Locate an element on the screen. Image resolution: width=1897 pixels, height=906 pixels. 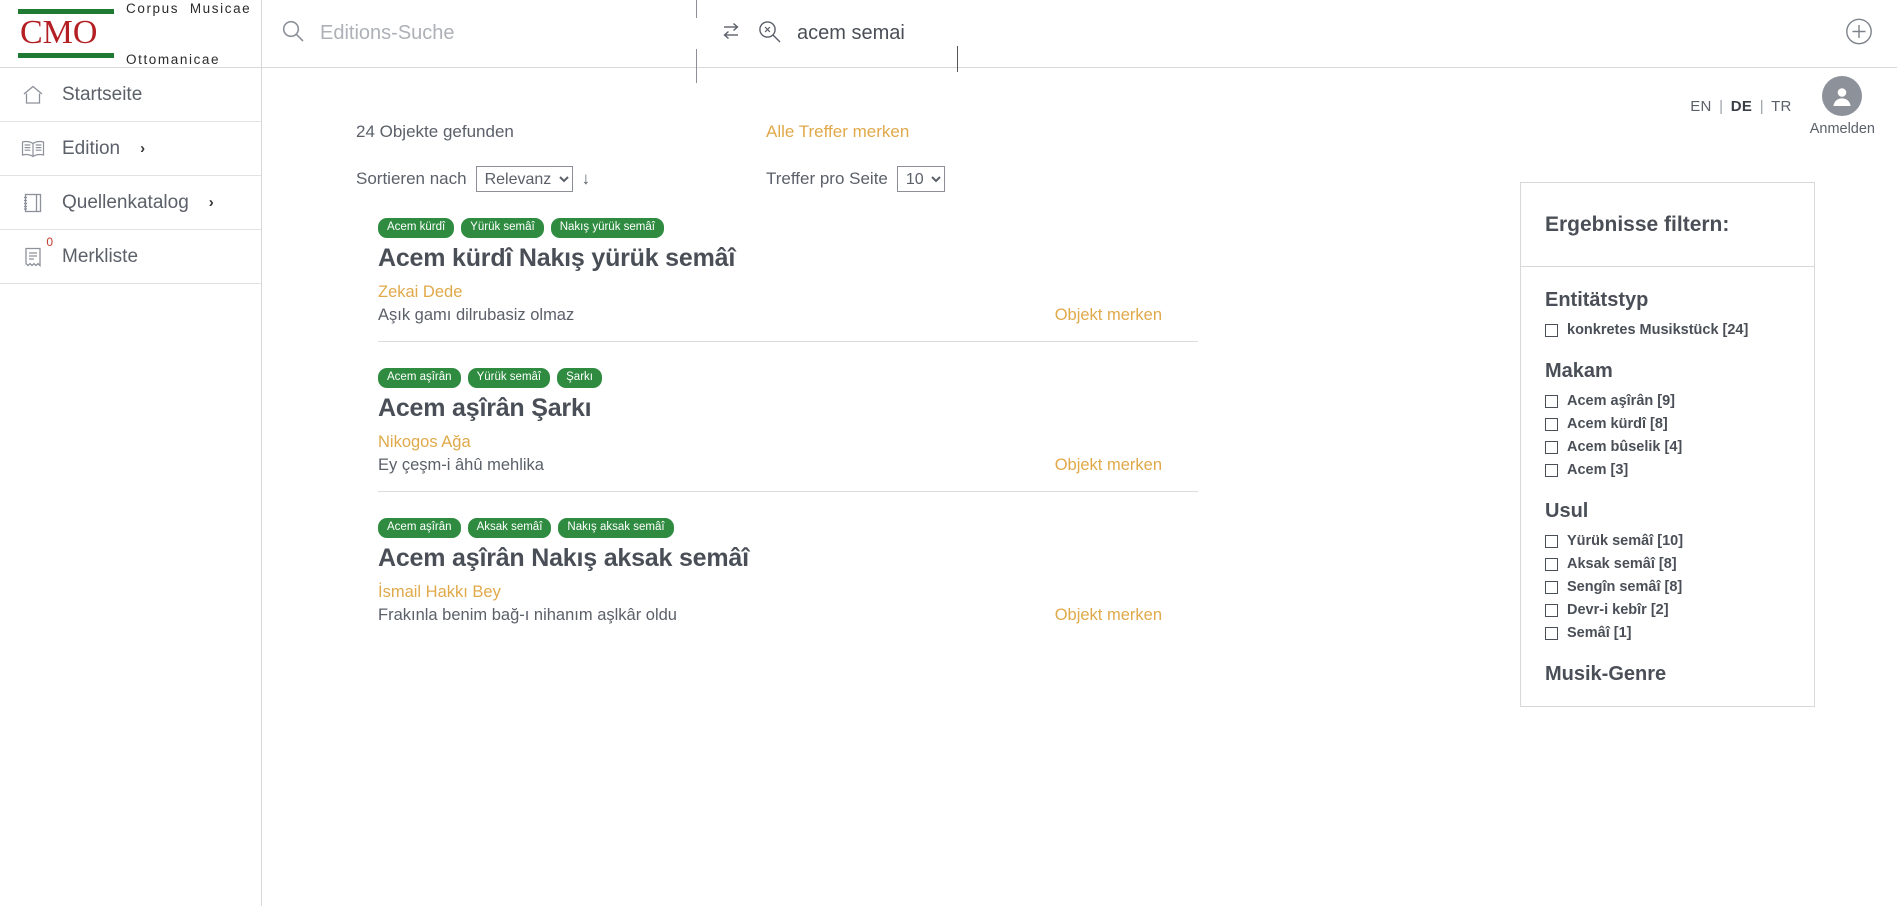
book-open-icon is located at coordinates (33, 149).